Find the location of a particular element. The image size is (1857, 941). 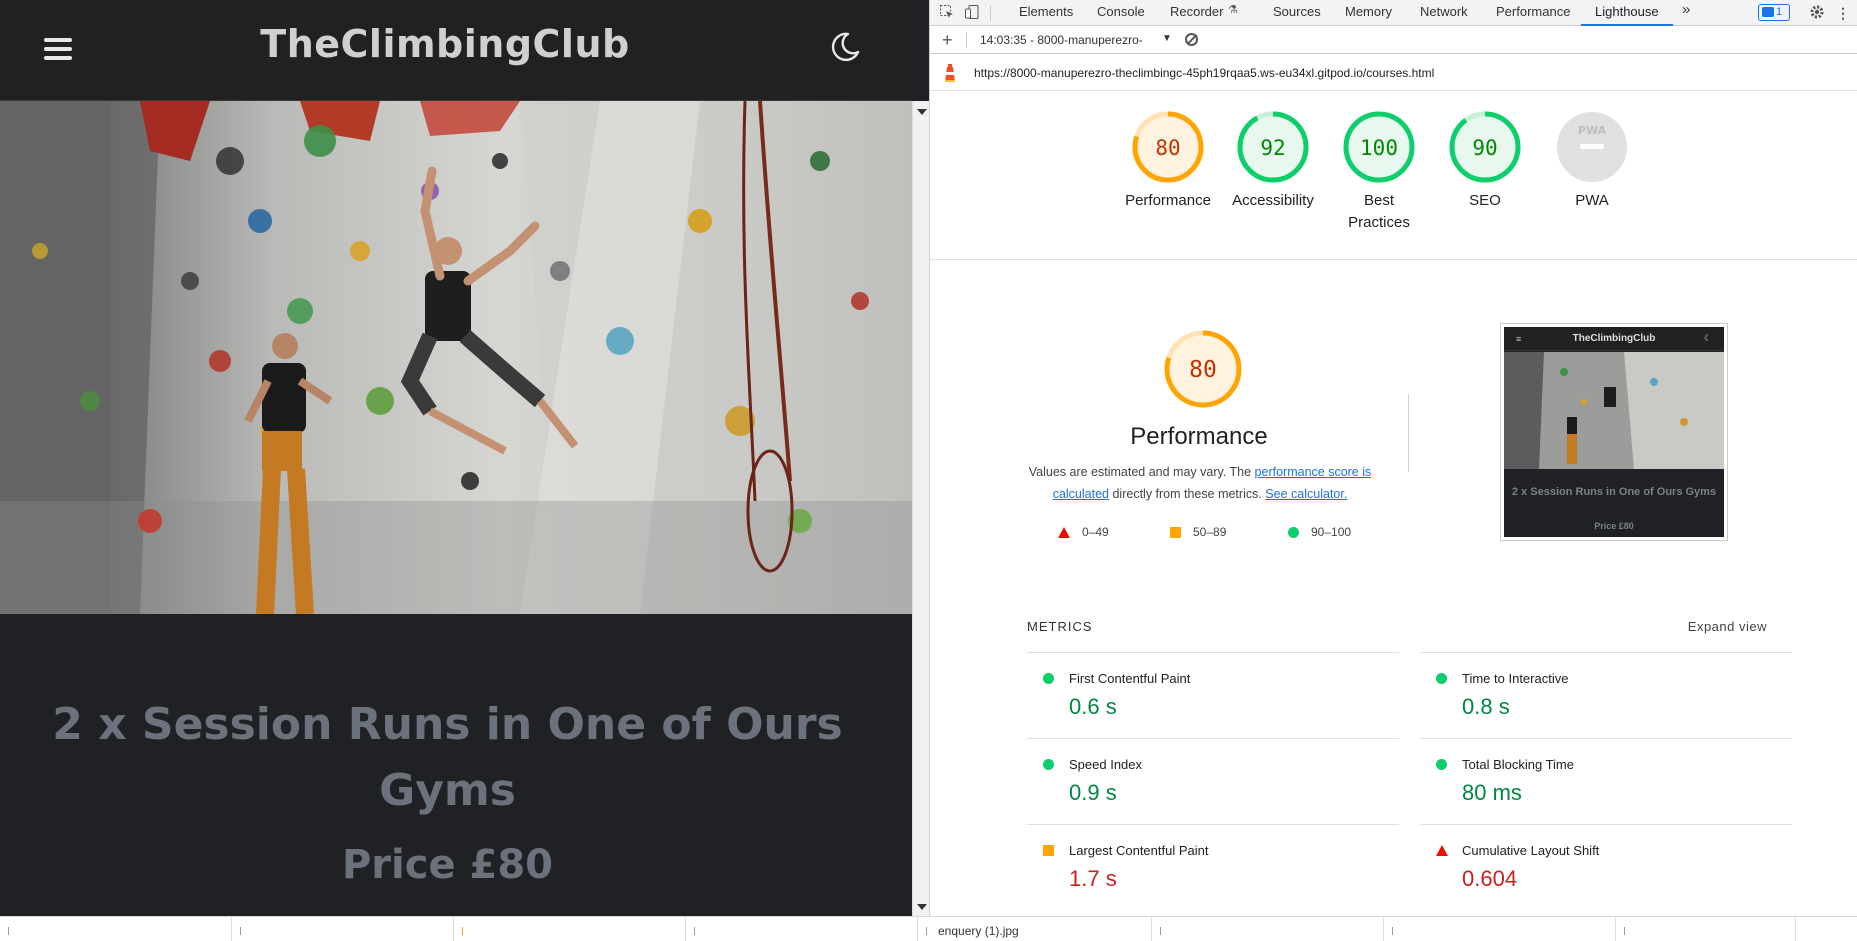

gauge-performance: 80 Performance is located at coordinates (1168, 161).